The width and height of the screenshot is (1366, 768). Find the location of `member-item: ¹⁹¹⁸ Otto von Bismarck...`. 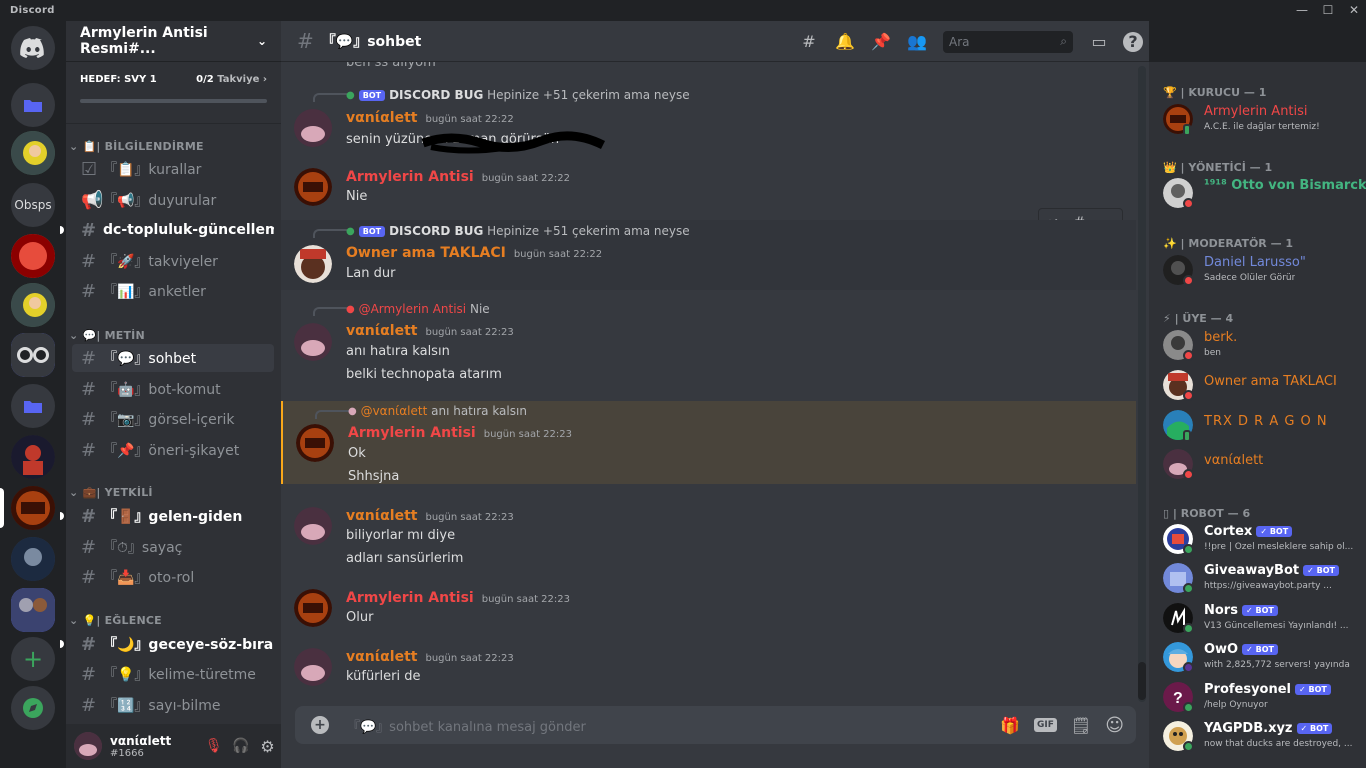

member-item: ¹⁹¹⁸ Otto von Bismarck... is located at coordinates (1264, 194).